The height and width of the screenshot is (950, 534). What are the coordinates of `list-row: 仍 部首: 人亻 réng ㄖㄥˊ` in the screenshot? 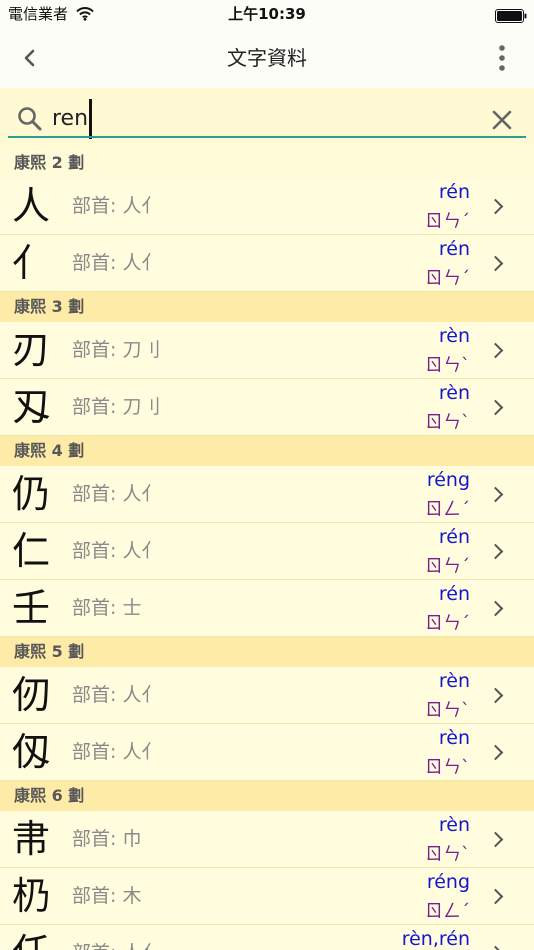 It's located at (267, 494).